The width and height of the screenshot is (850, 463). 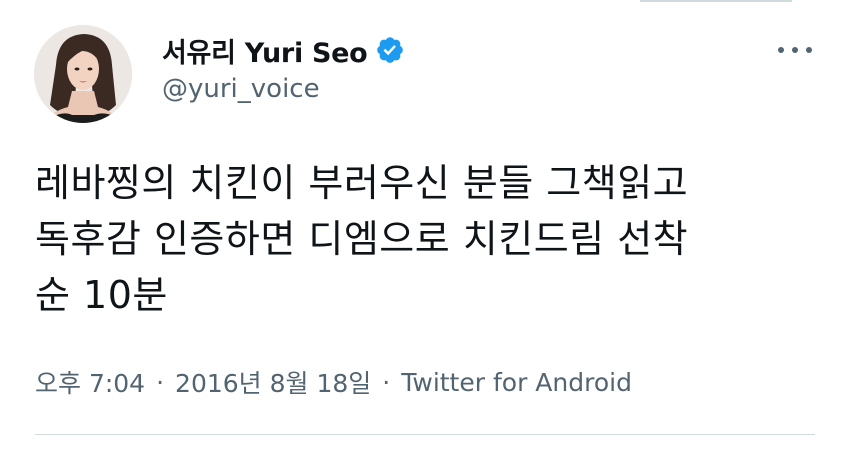 I want to click on more-options-button, so click(x=795, y=50).